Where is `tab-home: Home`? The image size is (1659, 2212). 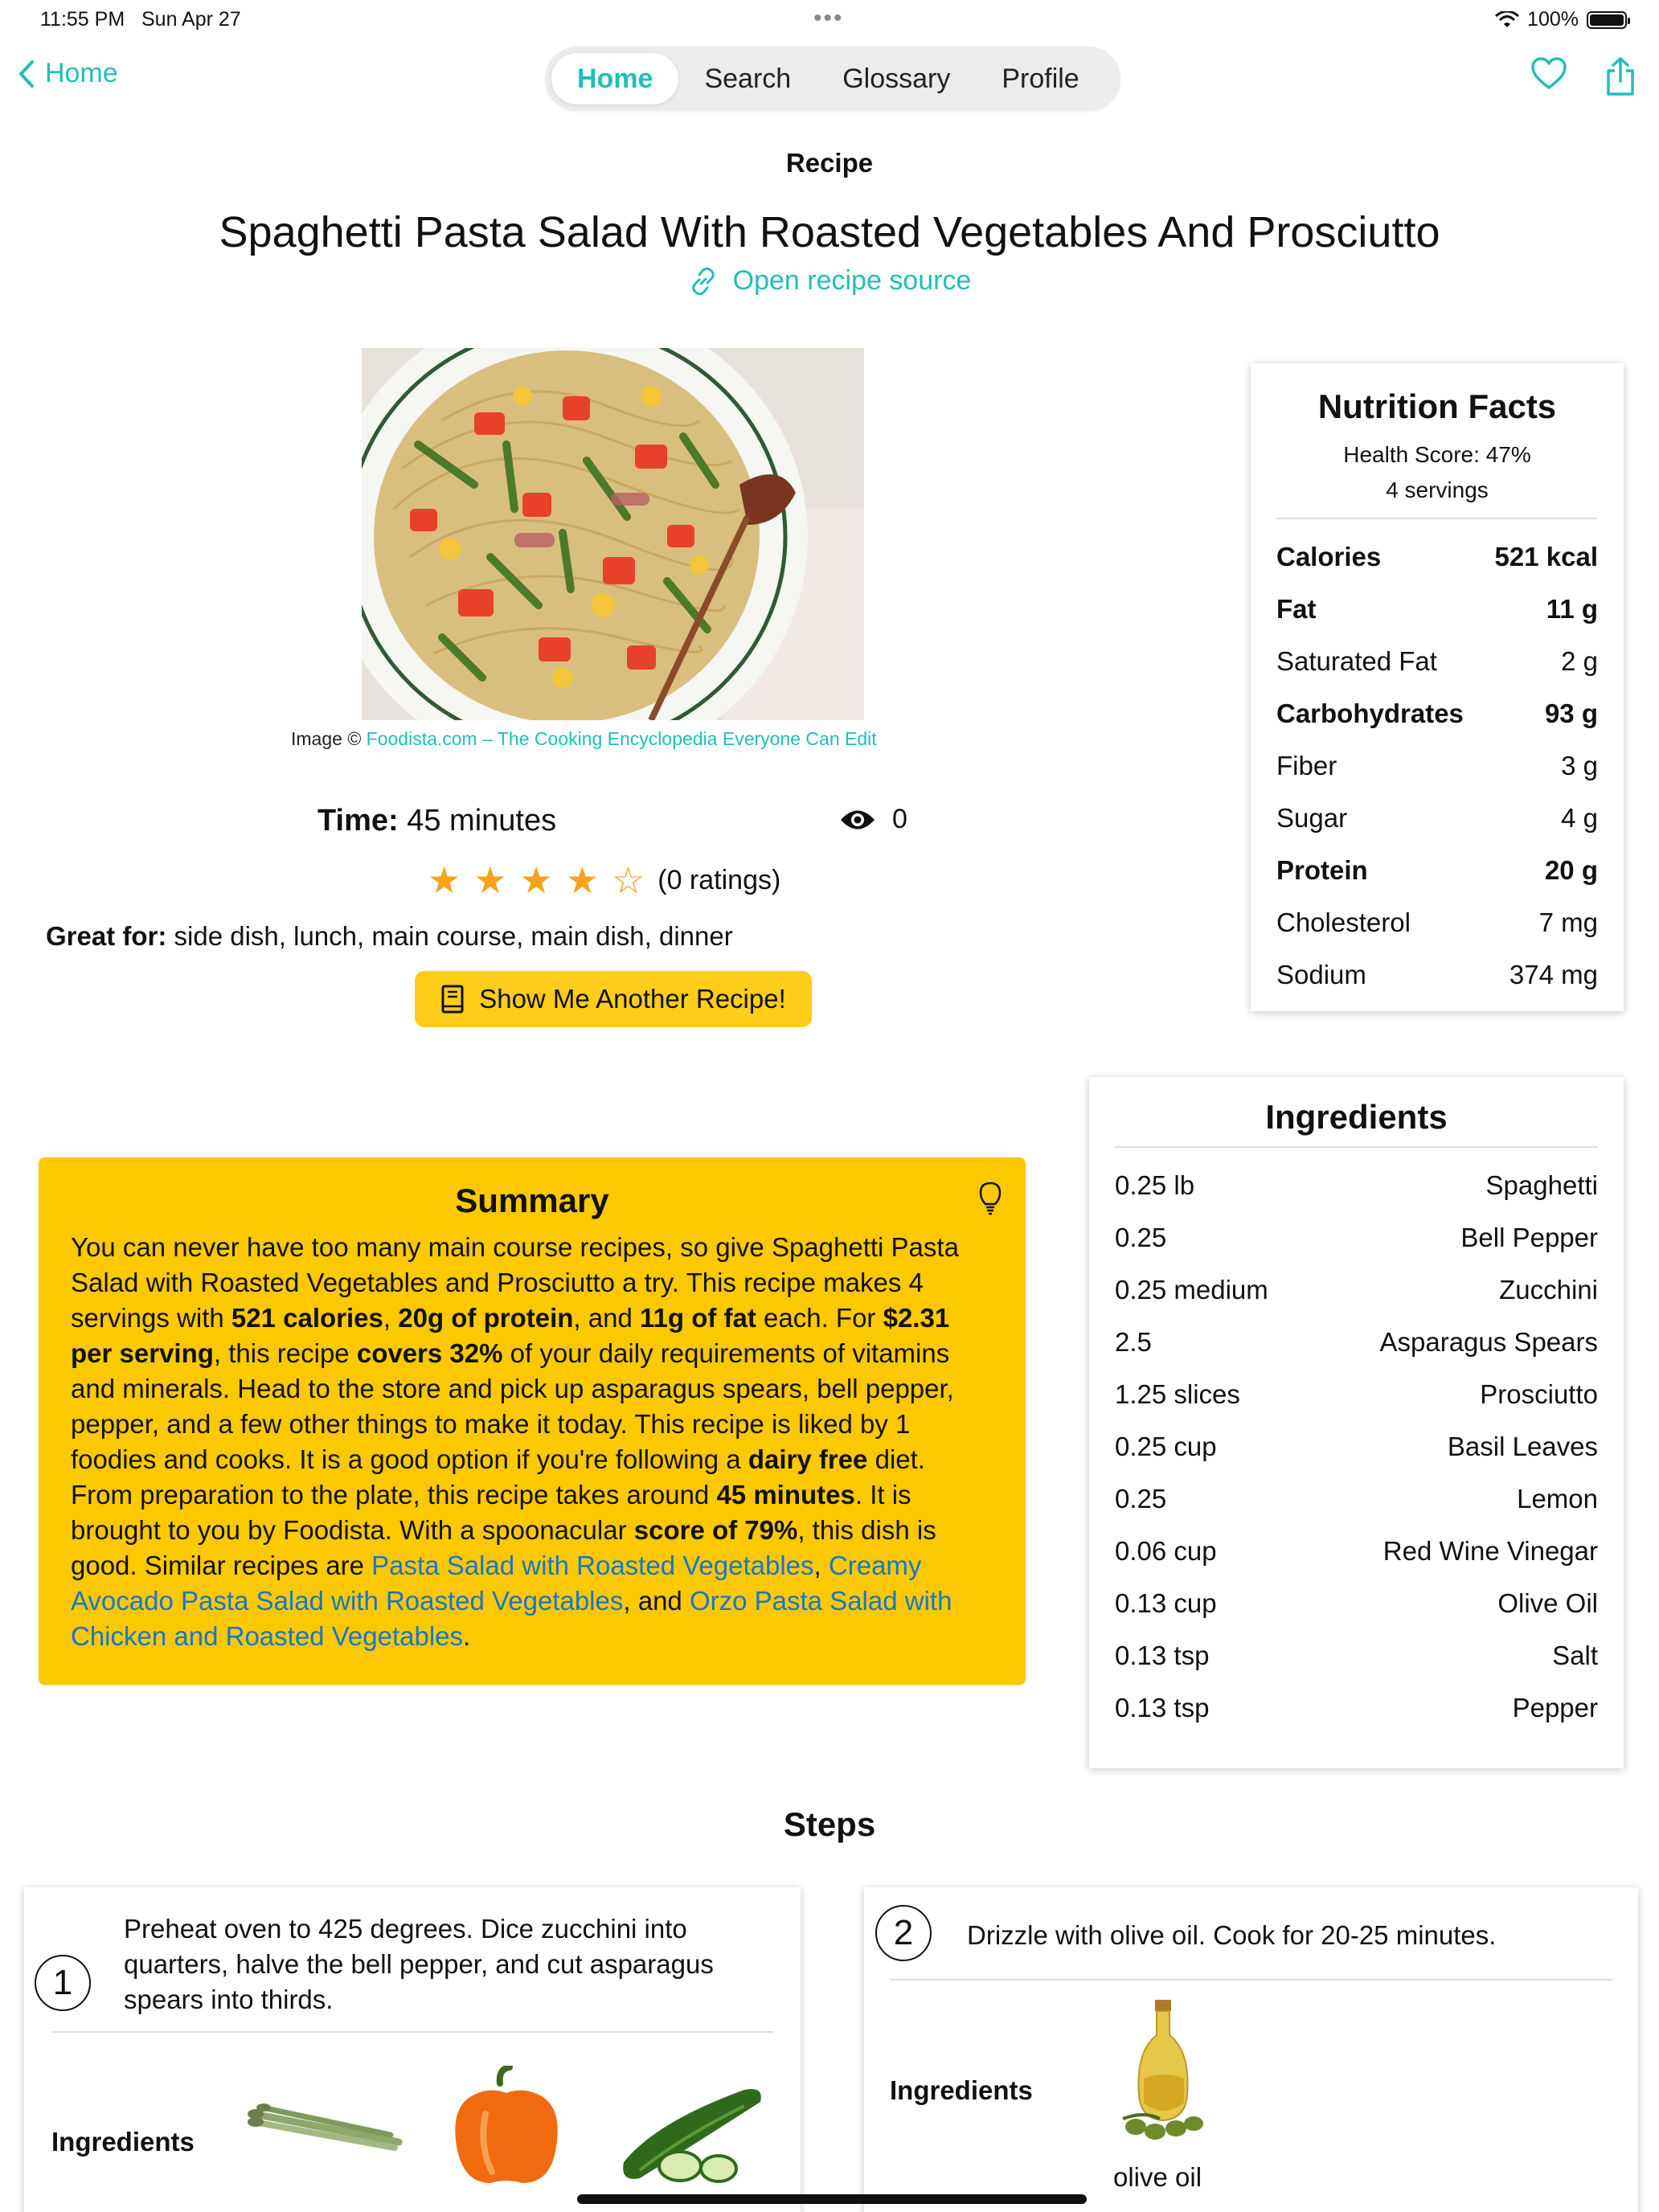 tab-home: Home is located at coordinates (615, 78).